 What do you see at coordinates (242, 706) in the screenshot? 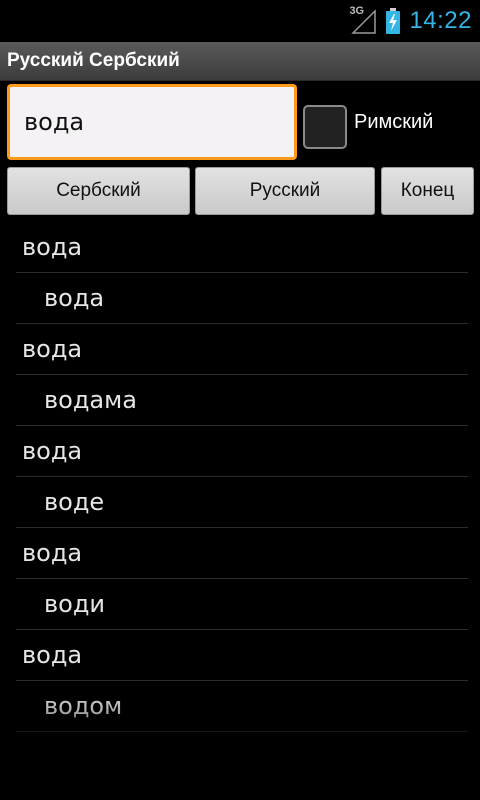
I see `result-translation: водом` at bounding box center [242, 706].